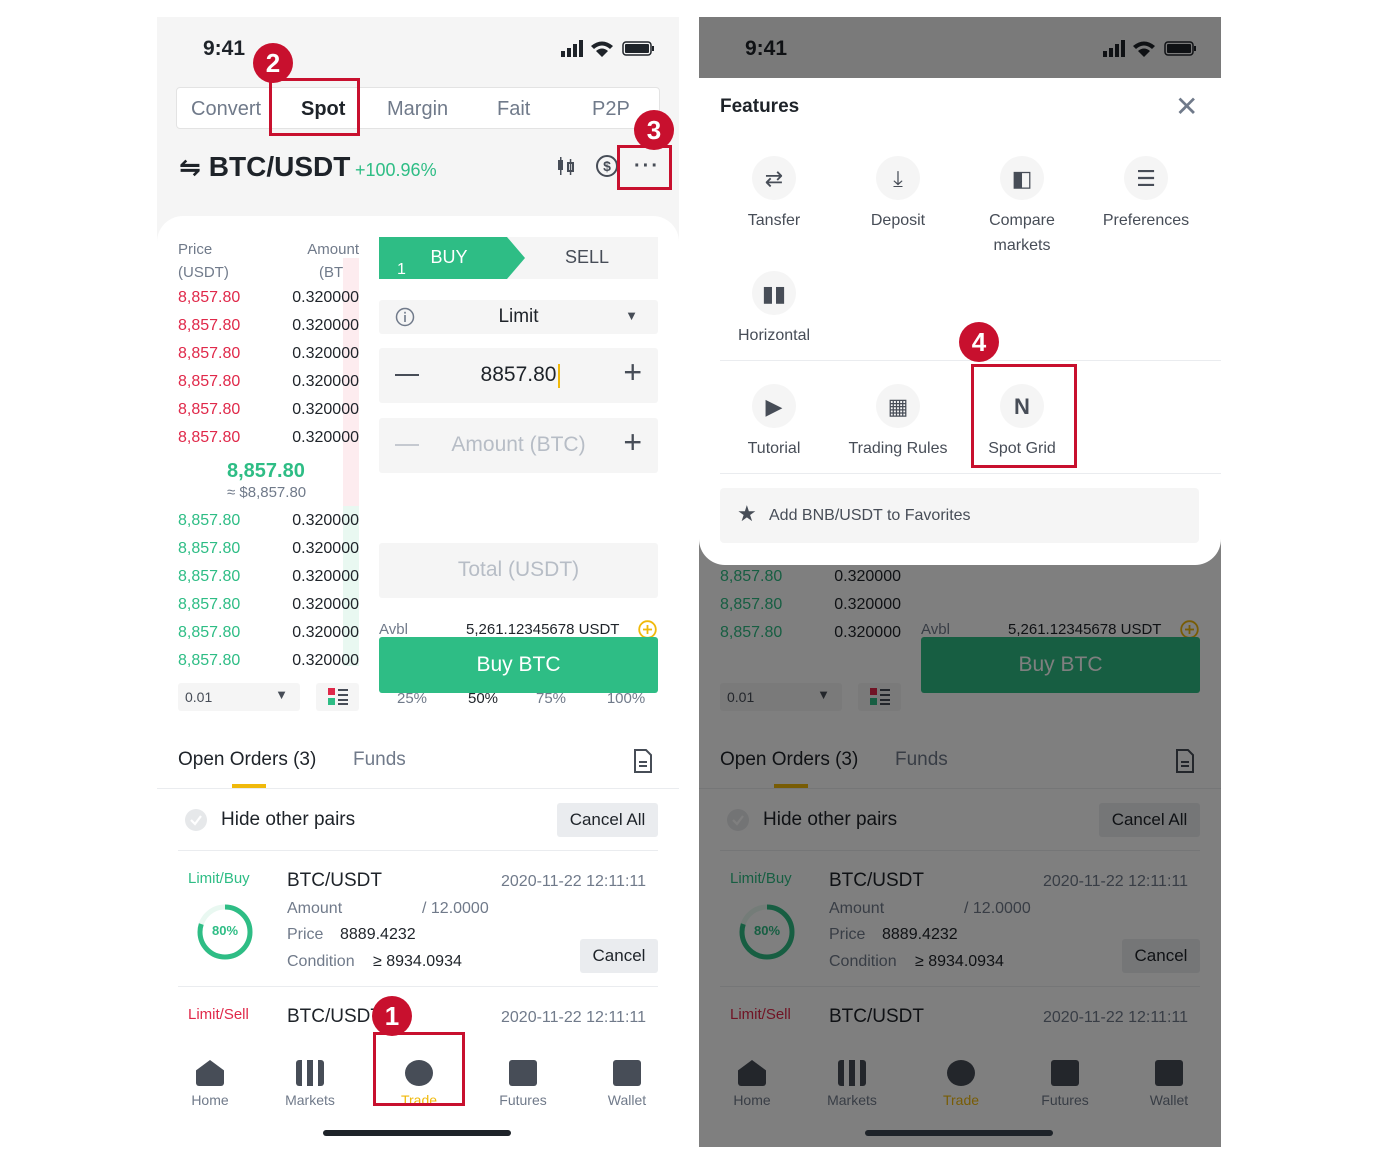 The image size is (1400, 1164). What do you see at coordinates (566, 166) in the screenshot?
I see `candlestick-icon` at bounding box center [566, 166].